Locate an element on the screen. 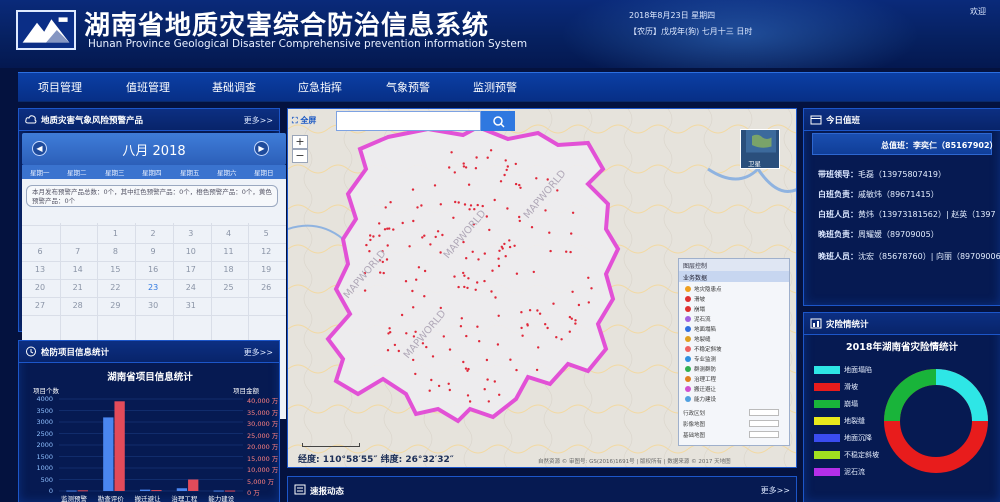 This screenshot has height=502, width=1000. layer-item: 地灾隐患点 is located at coordinates (703, 289).